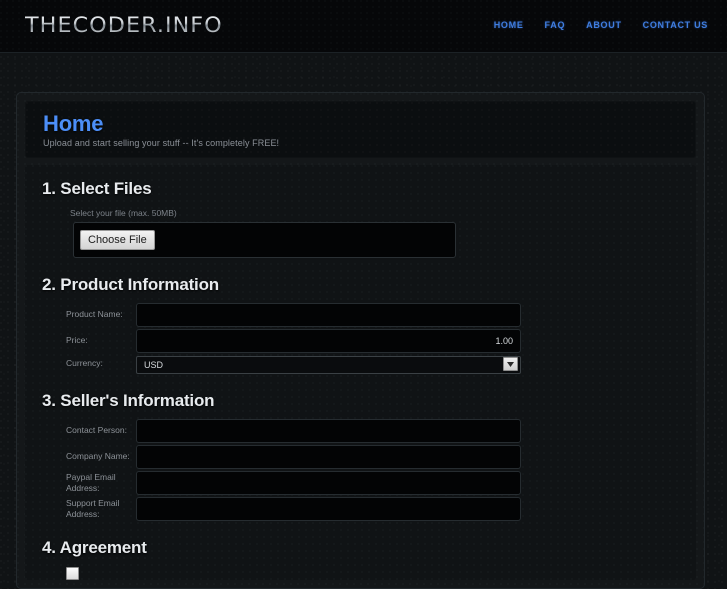 The image size is (727, 589). What do you see at coordinates (328, 509) in the screenshot?
I see `support-email-input` at bounding box center [328, 509].